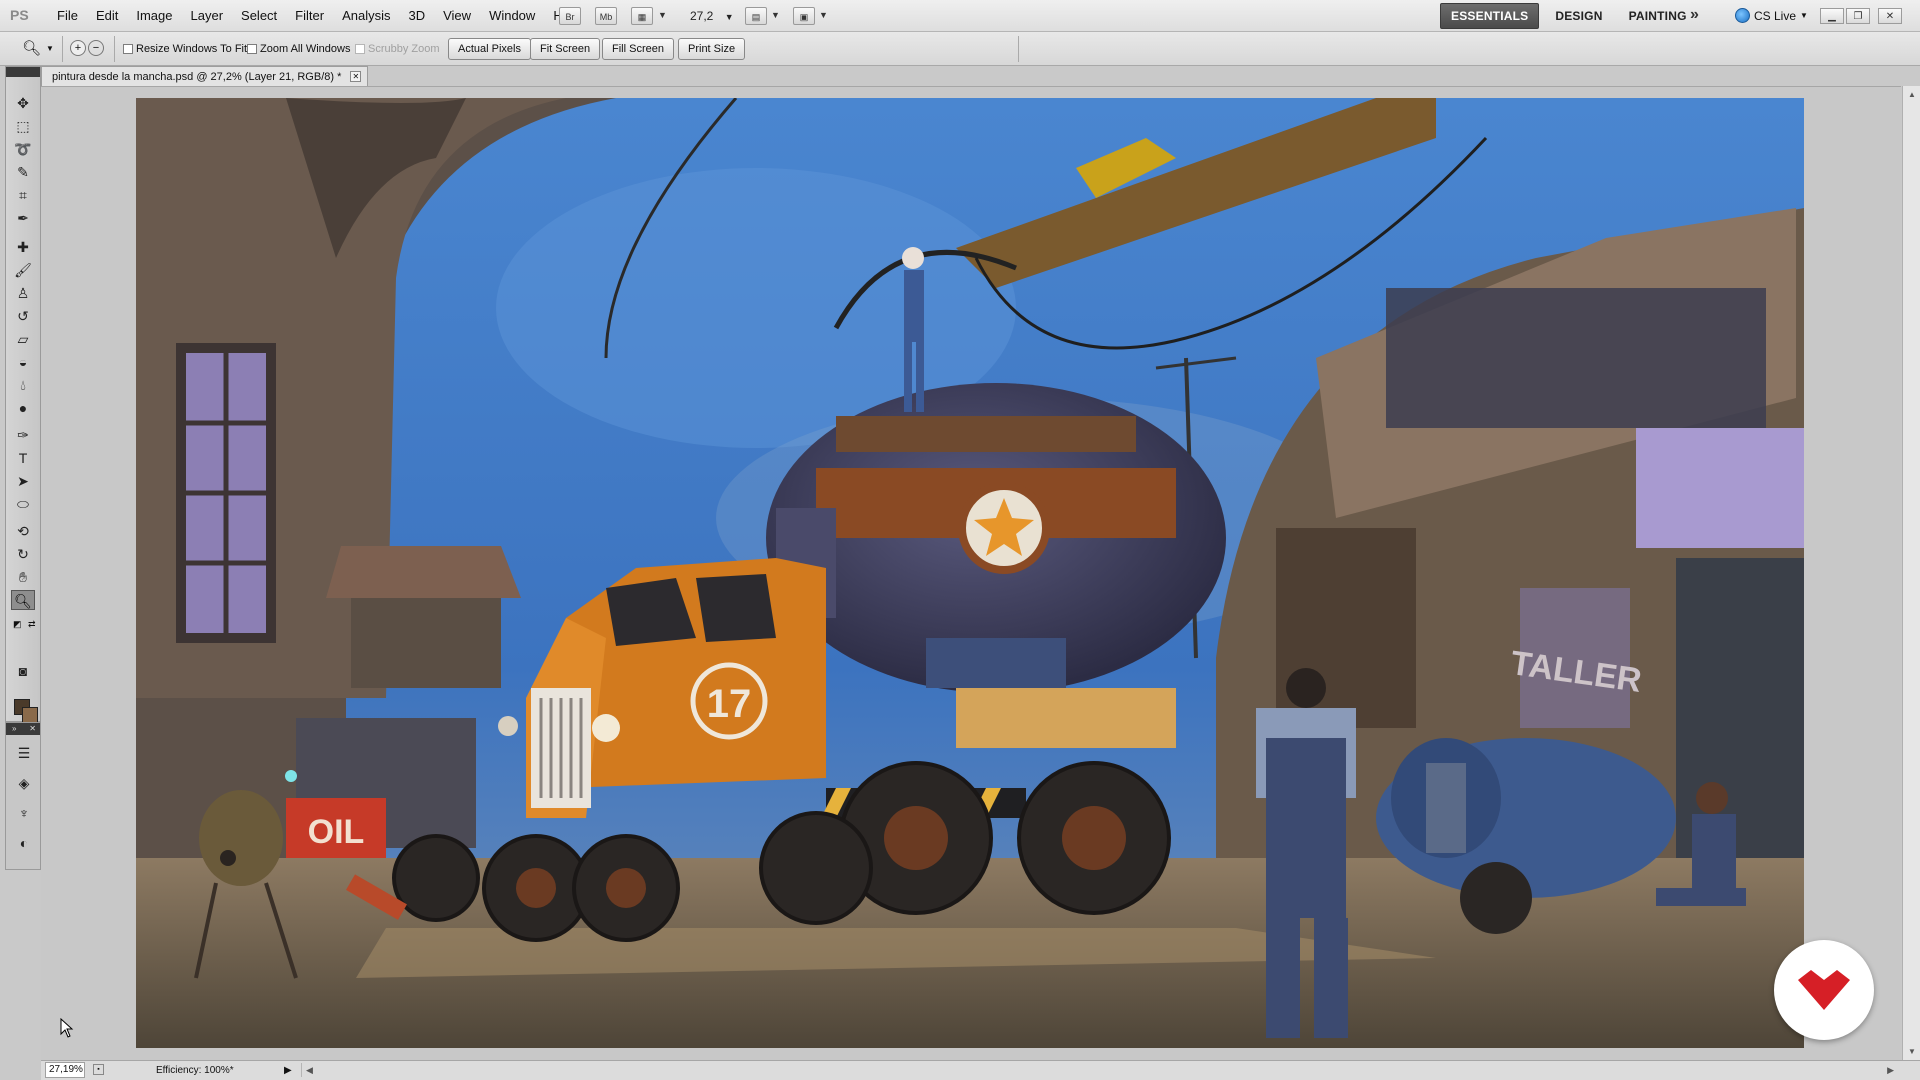 This screenshot has width=1920, height=1080. Describe the element at coordinates (309, 16) in the screenshot. I see `menu-filter: Filter` at that location.